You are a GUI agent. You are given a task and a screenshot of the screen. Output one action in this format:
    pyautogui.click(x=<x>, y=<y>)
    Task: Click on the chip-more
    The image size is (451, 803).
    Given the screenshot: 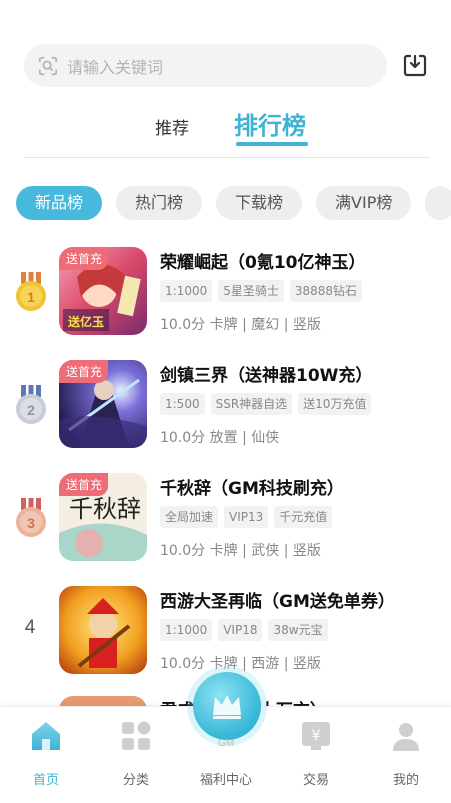 What is the action you would take?
    pyautogui.click(x=438, y=203)
    